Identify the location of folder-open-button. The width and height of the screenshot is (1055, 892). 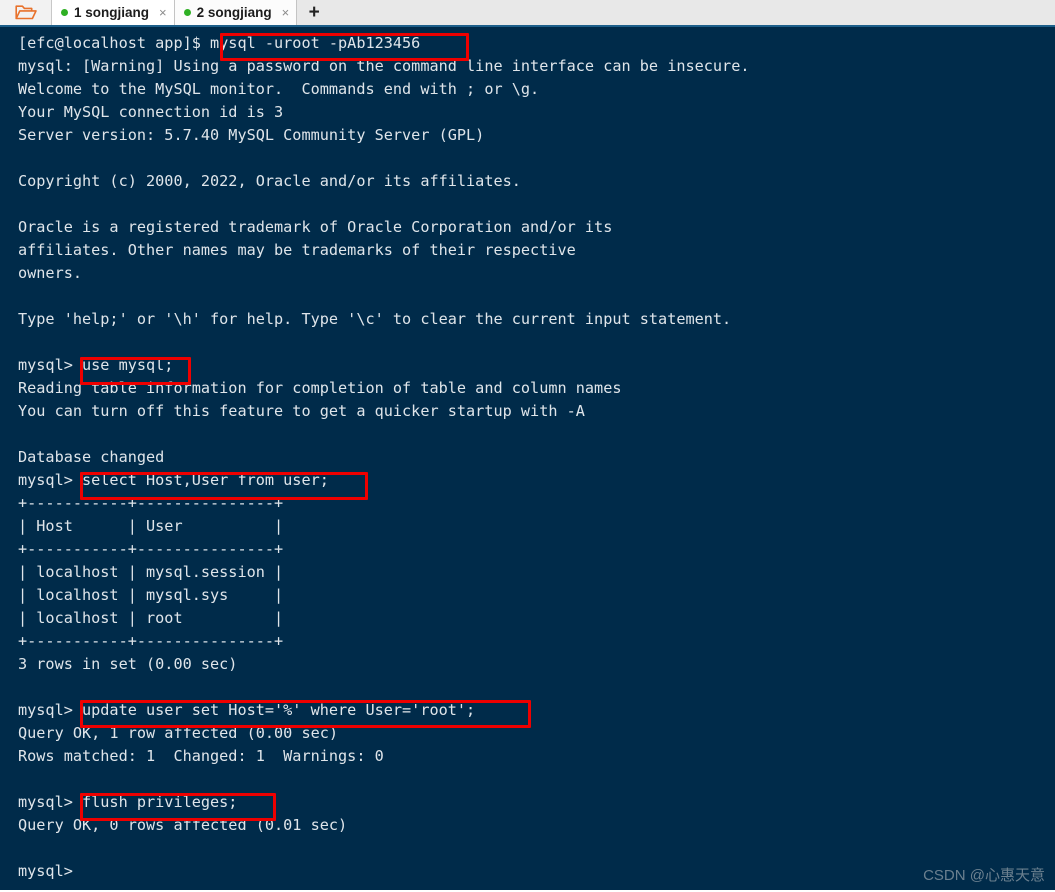
(26, 12).